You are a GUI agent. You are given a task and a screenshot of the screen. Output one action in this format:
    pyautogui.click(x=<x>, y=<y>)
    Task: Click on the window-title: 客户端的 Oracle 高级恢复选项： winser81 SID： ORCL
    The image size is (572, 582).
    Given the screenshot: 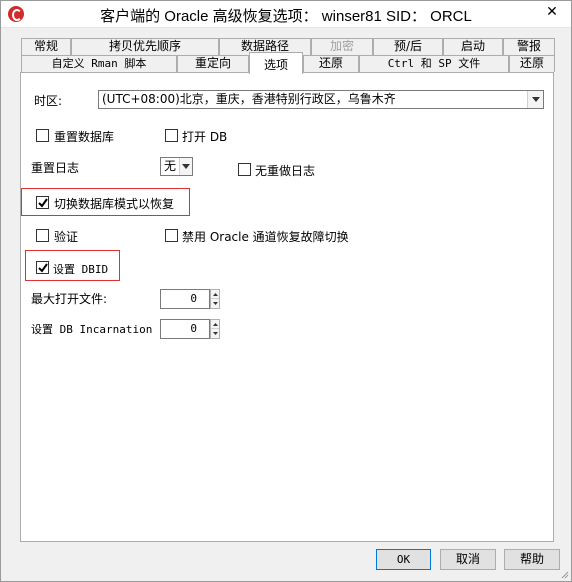 What is the action you would take?
    pyautogui.click(x=286, y=16)
    